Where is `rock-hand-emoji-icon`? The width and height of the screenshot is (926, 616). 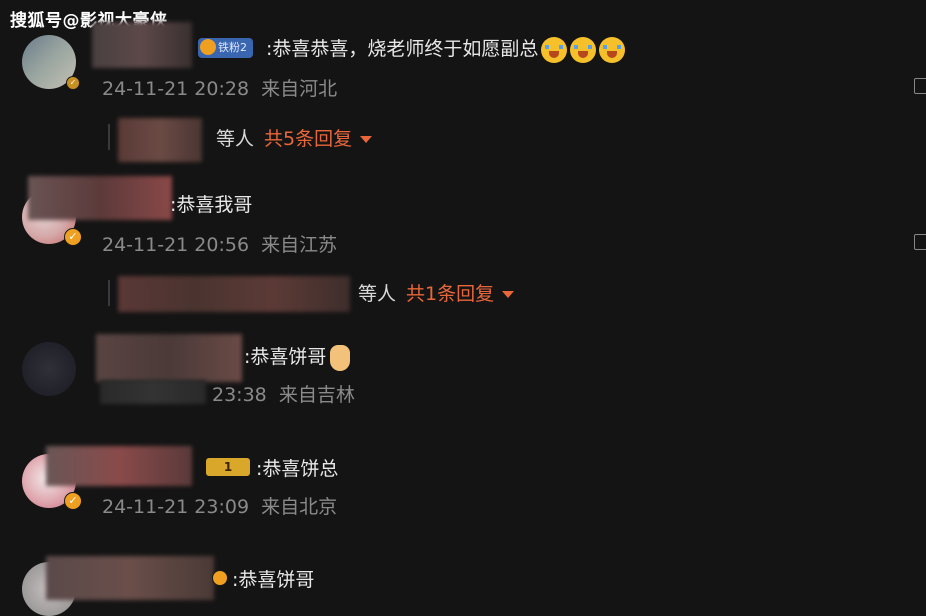 rock-hand-emoji-icon is located at coordinates (340, 357).